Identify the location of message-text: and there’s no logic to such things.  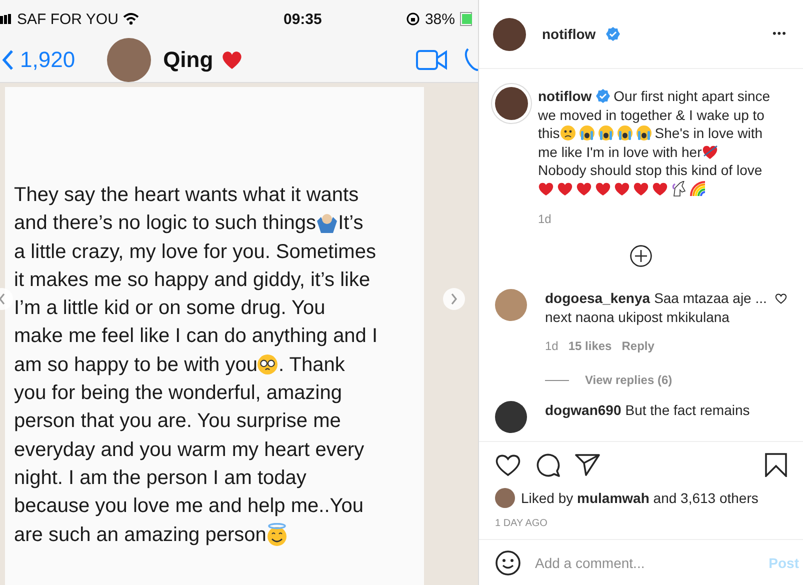
(165, 223).